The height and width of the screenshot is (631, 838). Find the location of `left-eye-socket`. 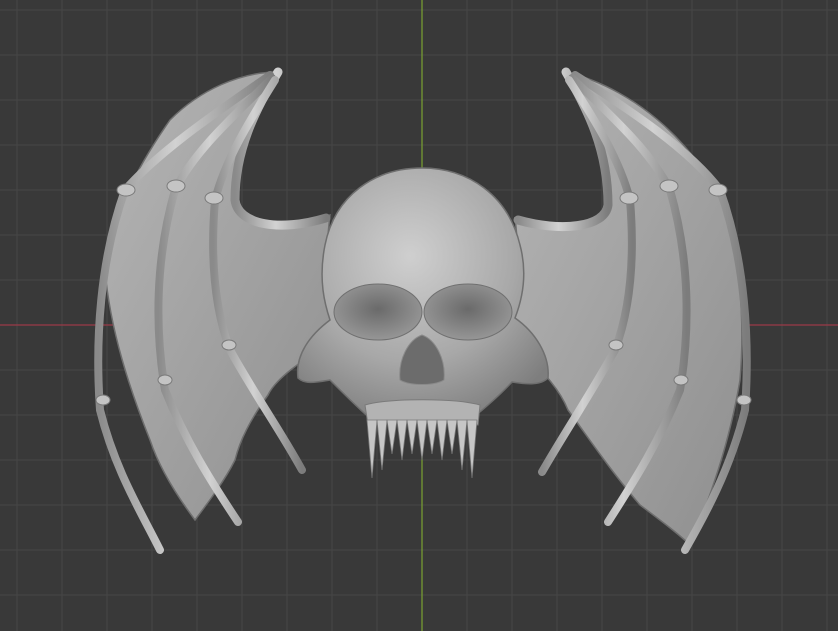

left-eye-socket is located at coordinates (378, 312).